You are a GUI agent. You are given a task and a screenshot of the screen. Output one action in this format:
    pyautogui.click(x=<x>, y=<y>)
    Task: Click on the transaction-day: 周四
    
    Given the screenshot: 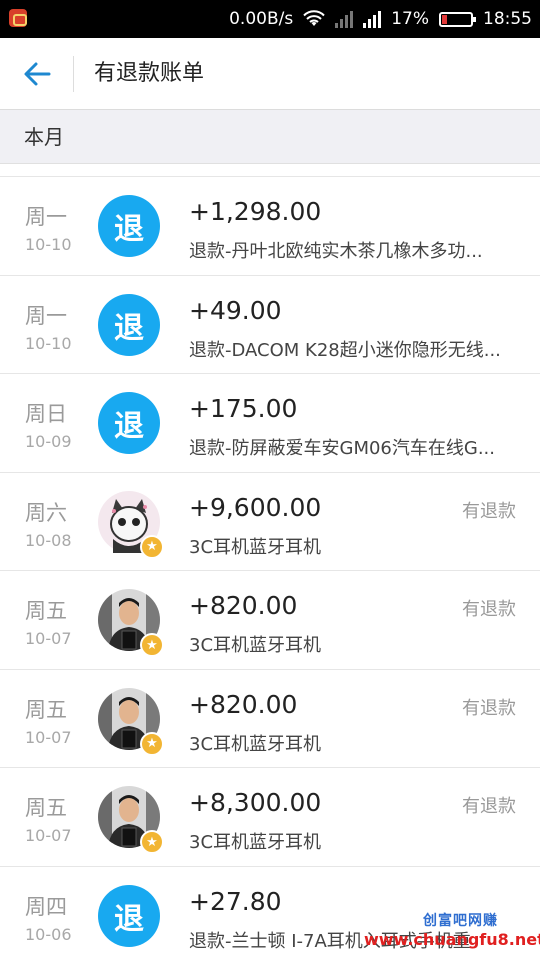 What is the action you would take?
    pyautogui.click(x=46, y=906)
    